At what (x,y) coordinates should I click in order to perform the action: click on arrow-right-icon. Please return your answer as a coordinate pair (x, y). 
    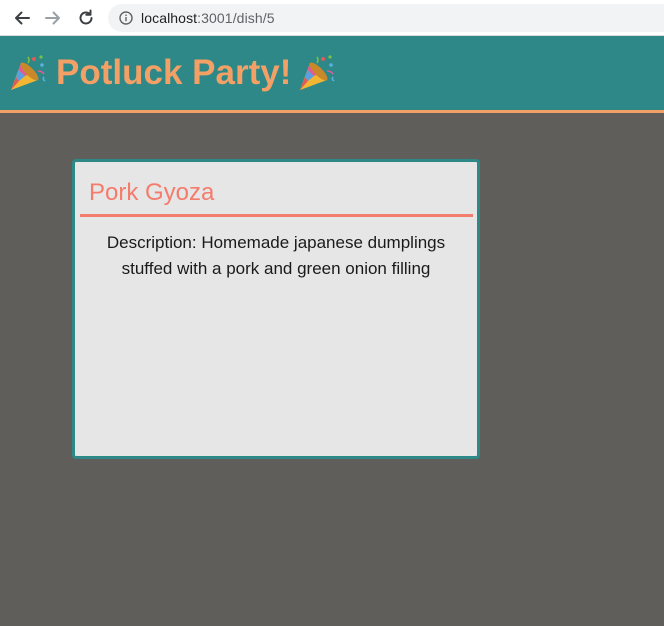
    Looking at the image, I should click on (52, 18).